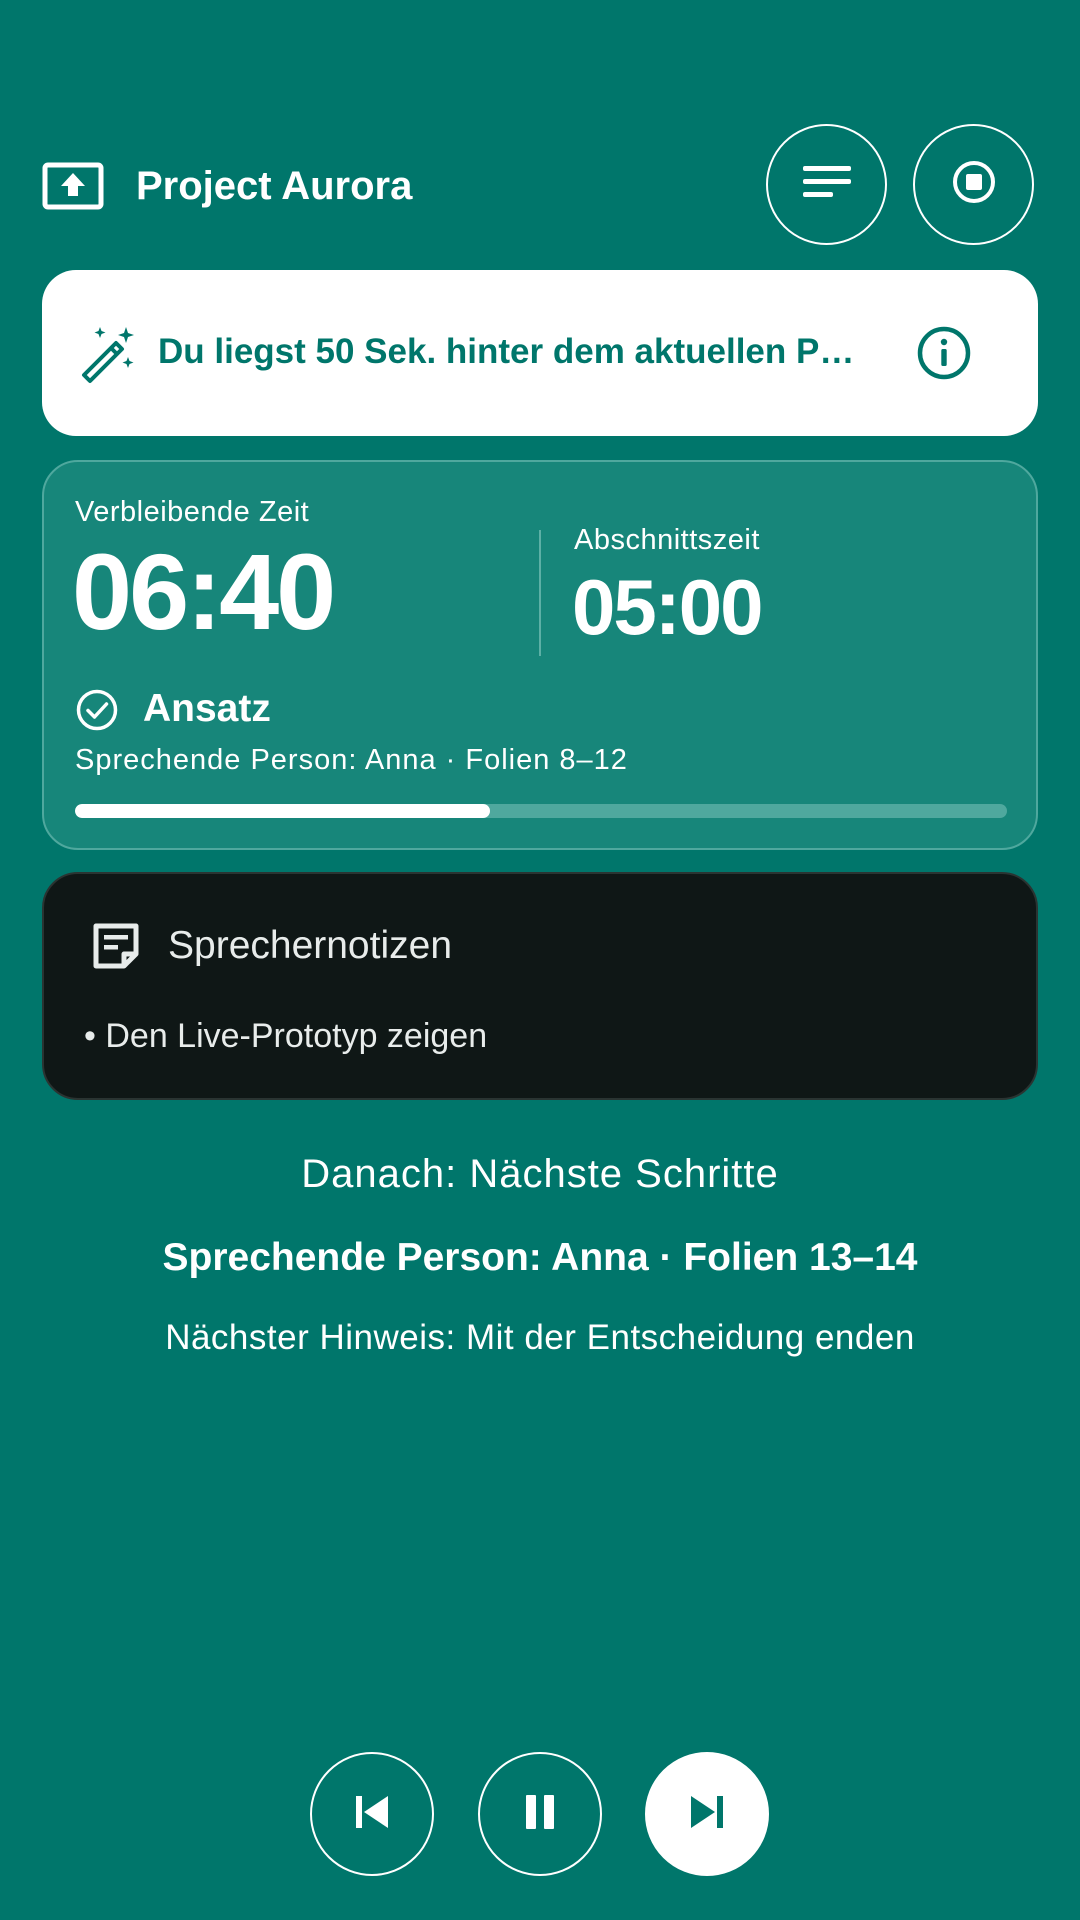 The image size is (1080, 1920). I want to click on previous-segment-button, so click(372, 1814).